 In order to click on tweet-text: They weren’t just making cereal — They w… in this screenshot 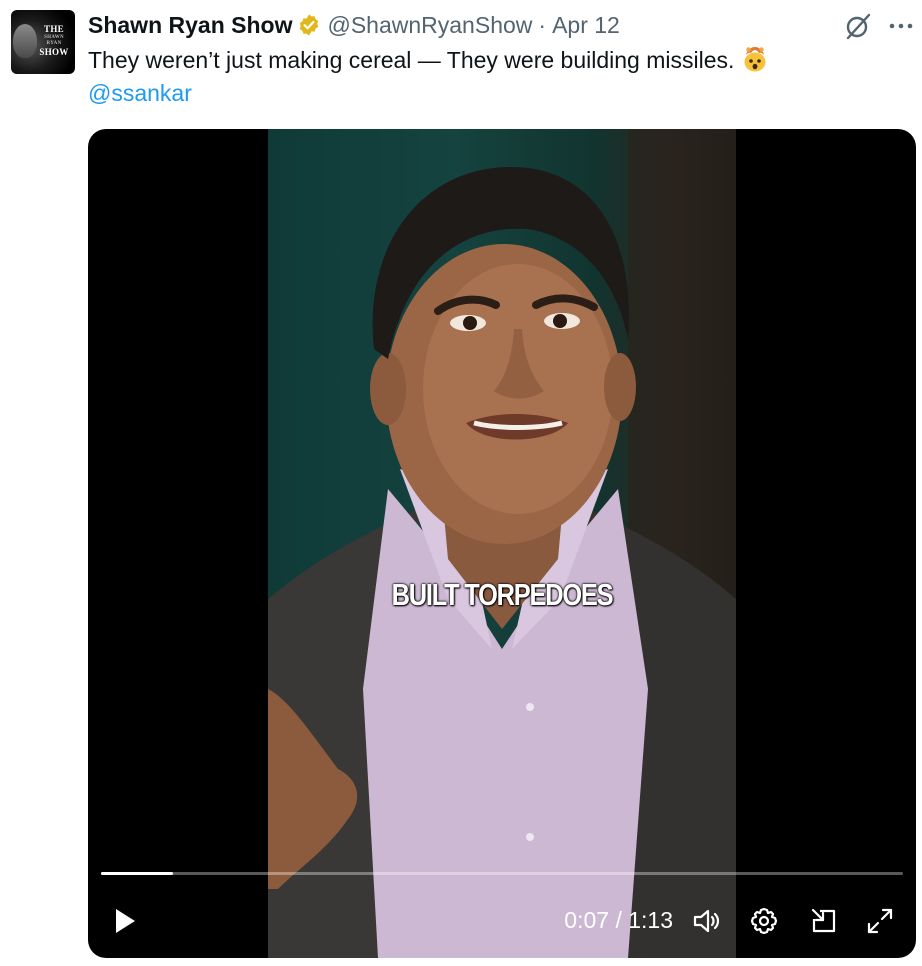, I will do `click(428, 60)`.